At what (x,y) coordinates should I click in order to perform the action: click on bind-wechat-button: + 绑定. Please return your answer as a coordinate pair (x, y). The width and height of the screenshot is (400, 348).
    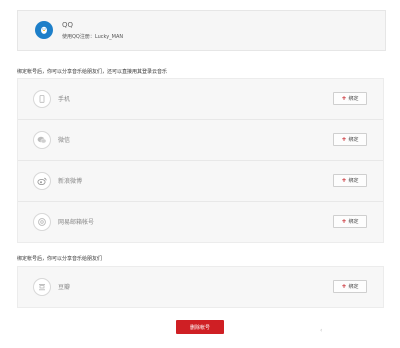
    Looking at the image, I should click on (350, 139).